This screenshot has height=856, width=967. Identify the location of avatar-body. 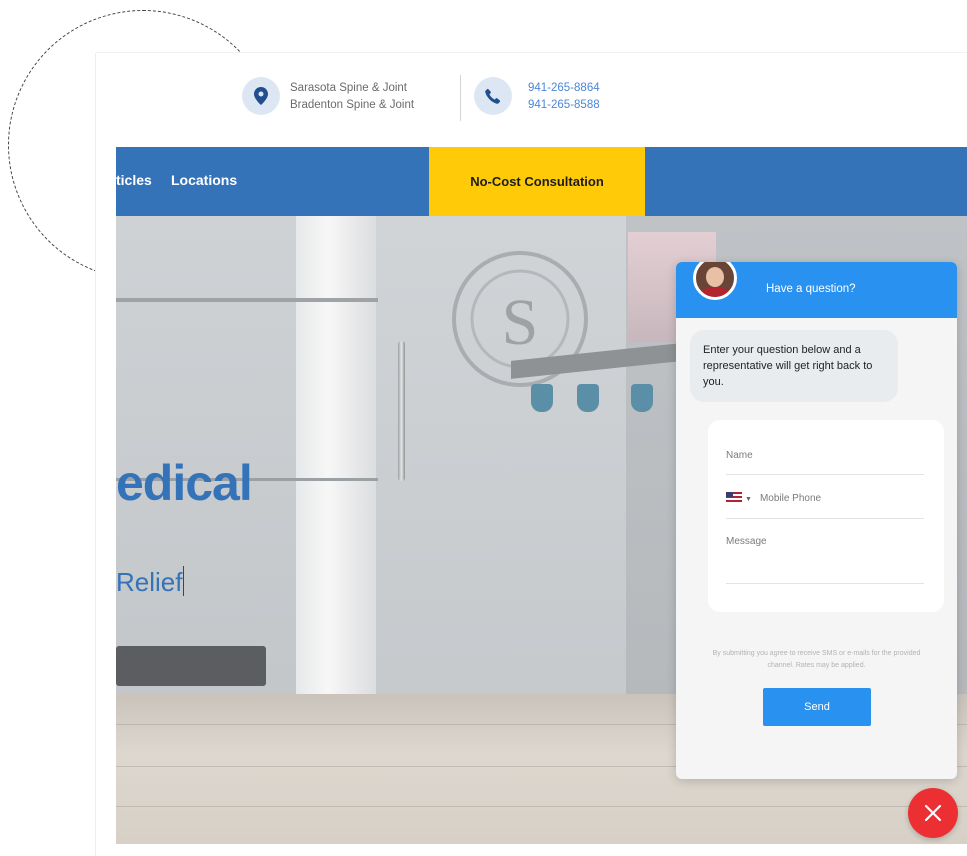
(715, 292).